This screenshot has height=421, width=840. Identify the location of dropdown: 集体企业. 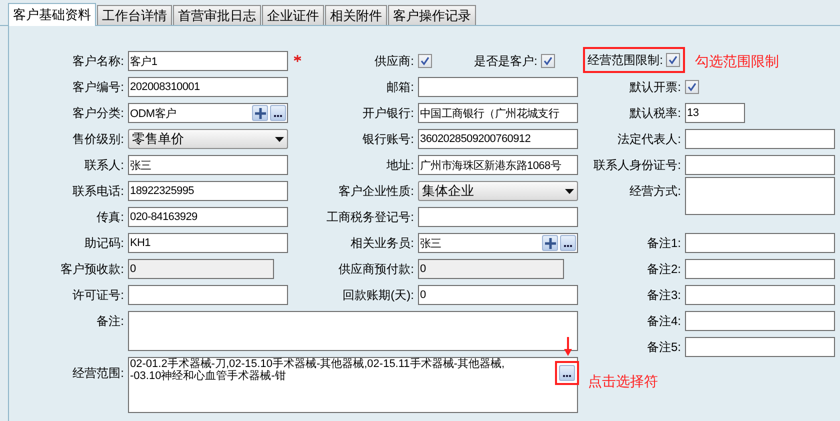
(498, 191).